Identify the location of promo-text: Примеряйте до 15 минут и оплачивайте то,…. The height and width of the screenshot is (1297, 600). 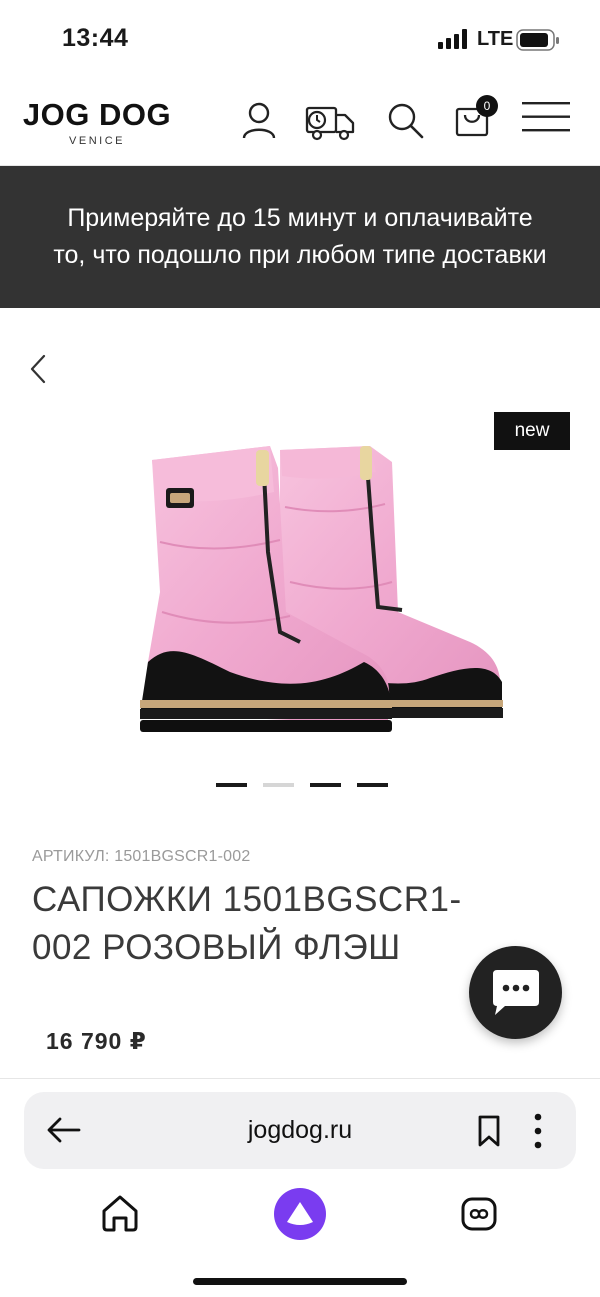
(300, 236).